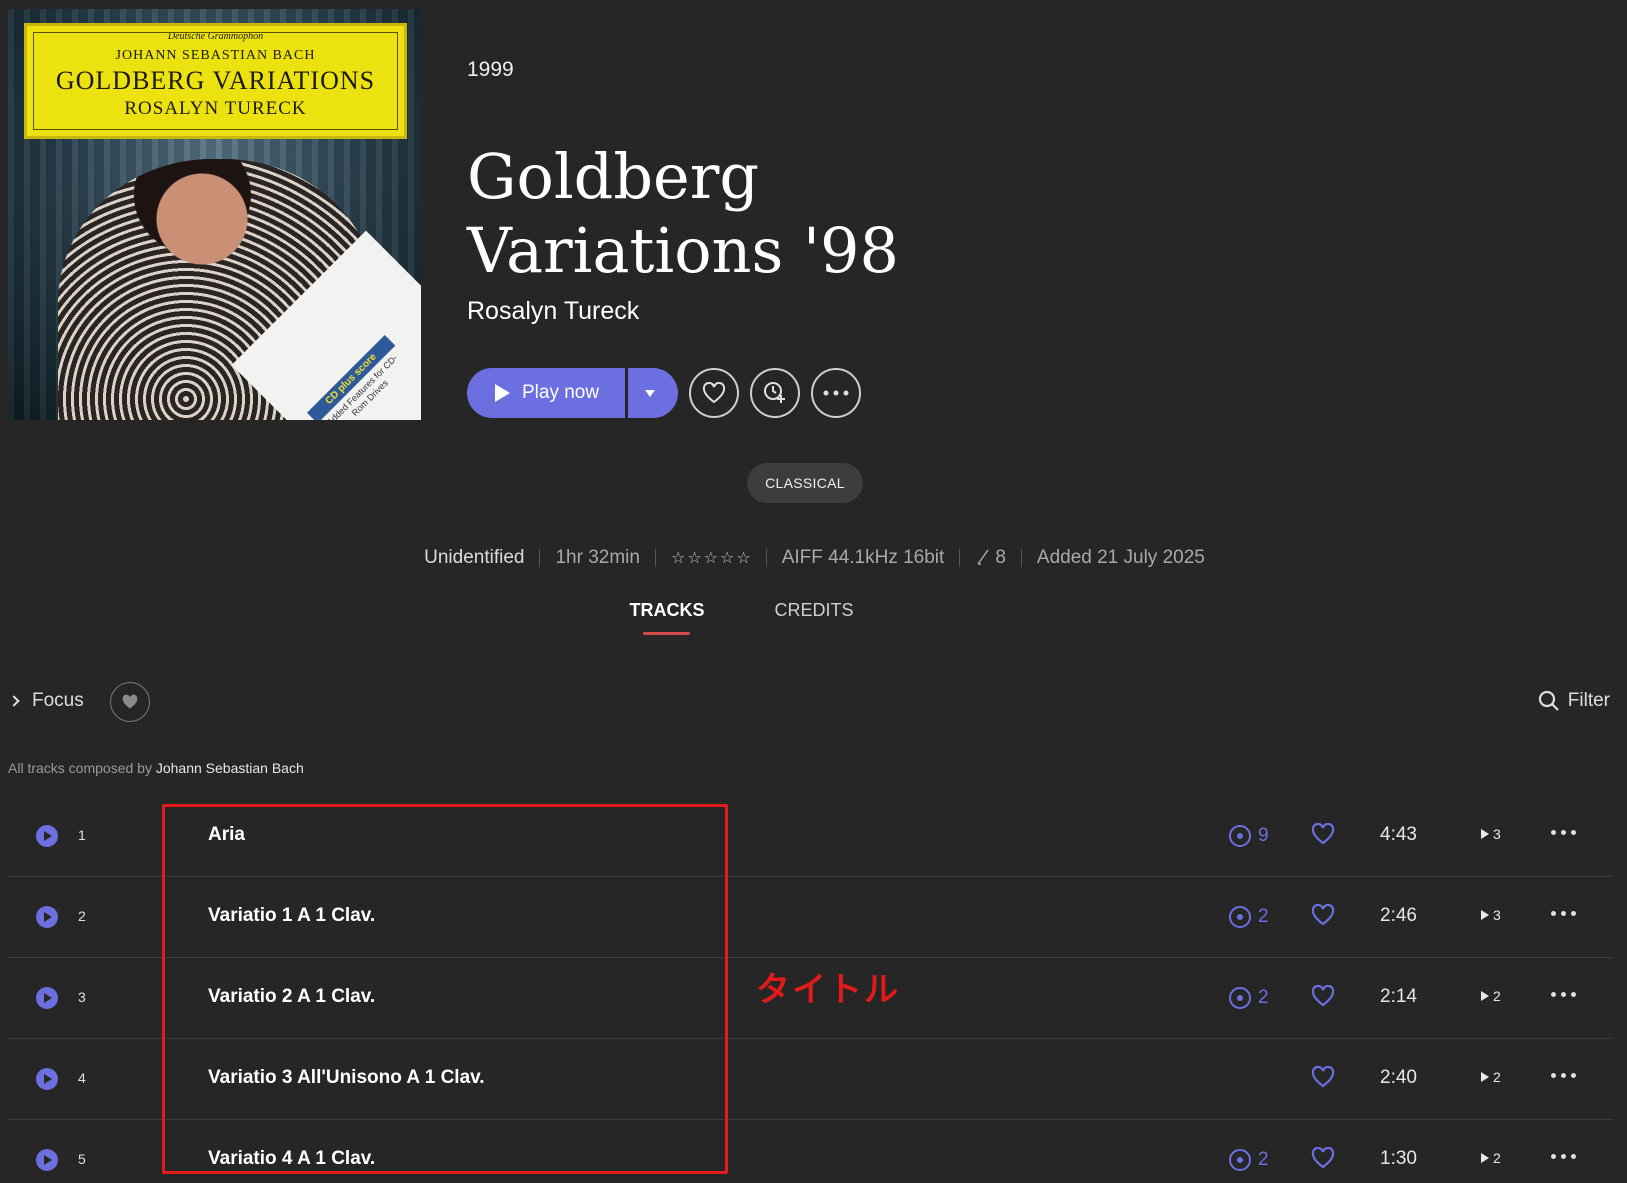 The height and width of the screenshot is (1183, 1627). Describe the element at coordinates (230, 768) in the screenshot. I see `composer-name: Johann Sebastian Bach` at that location.